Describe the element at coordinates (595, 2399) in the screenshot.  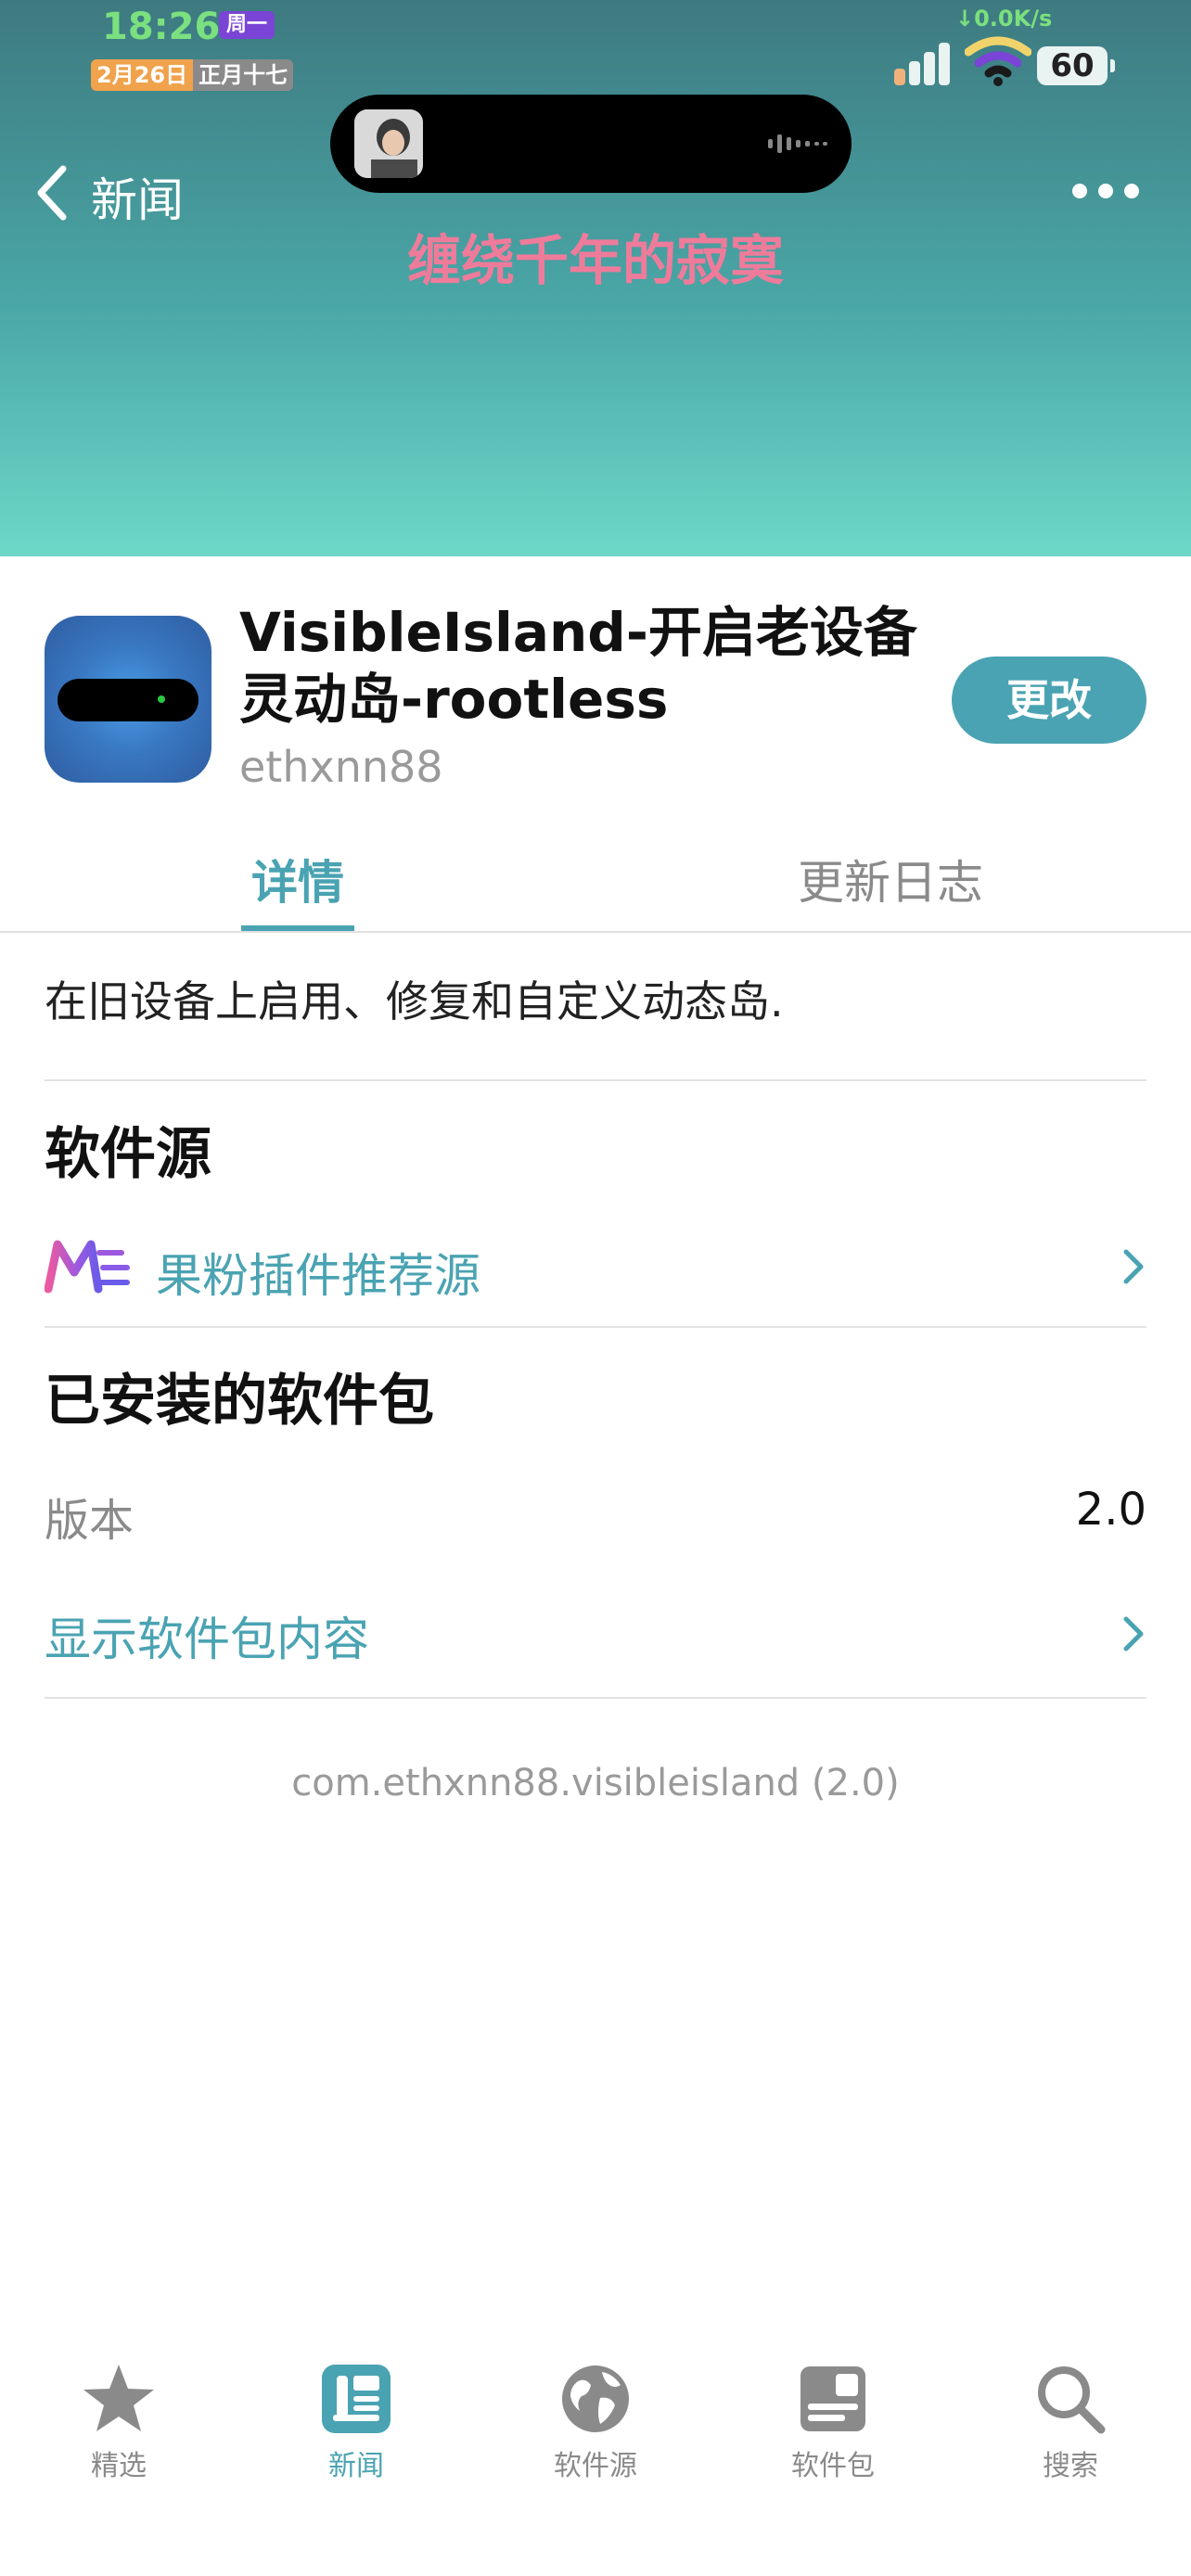
I see `globe-icon` at that location.